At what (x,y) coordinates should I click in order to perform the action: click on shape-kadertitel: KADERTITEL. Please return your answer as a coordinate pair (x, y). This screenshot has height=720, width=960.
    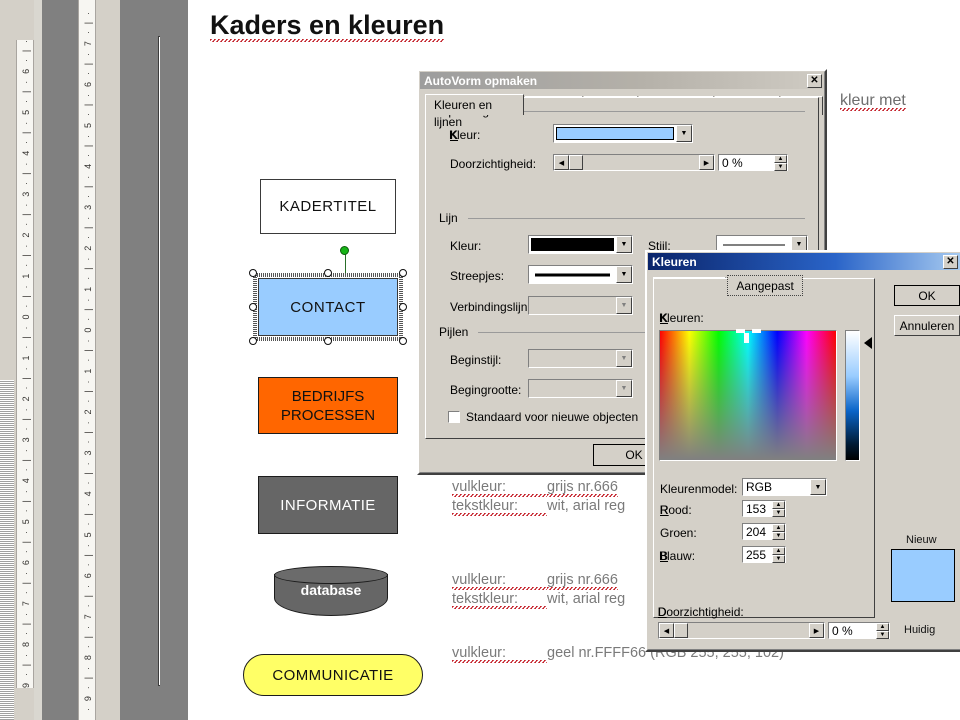
    Looking at the image, I should click on (328, 206).